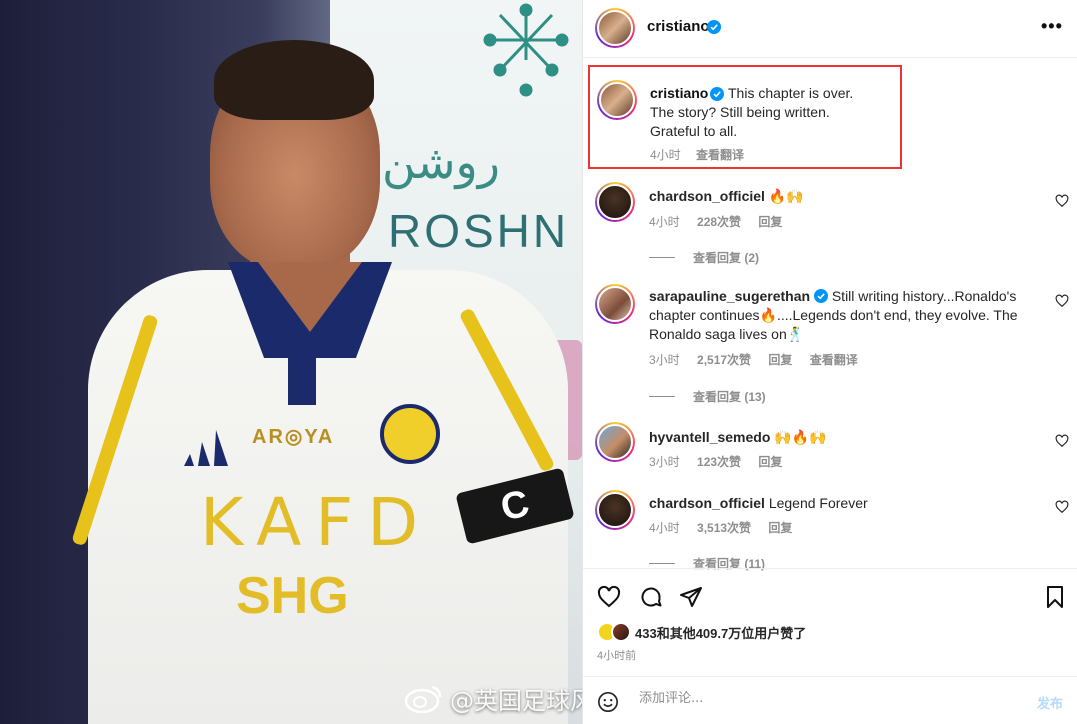  Describe the element at coordinates (786, 196) in the screenshot. I see `comment-body: 🔥🙌` at that location.